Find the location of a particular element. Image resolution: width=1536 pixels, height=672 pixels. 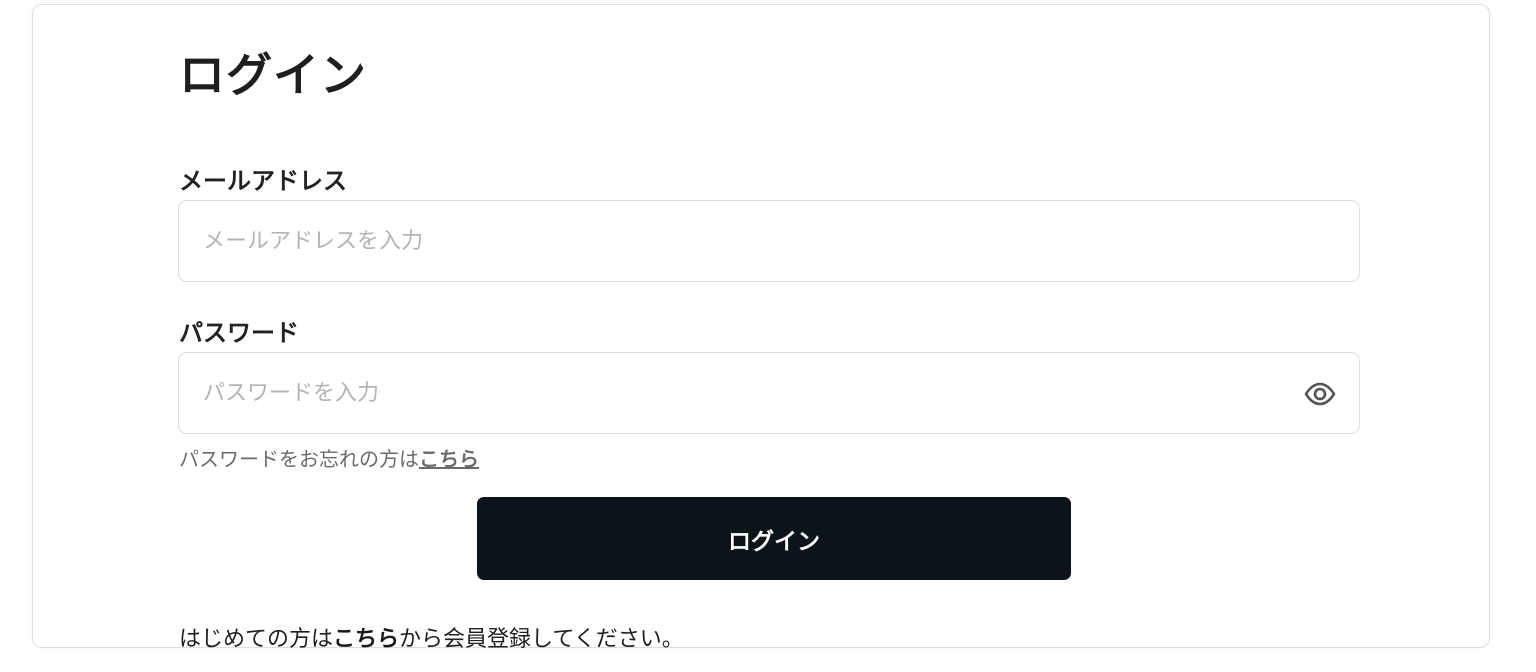

forgot-password-text: パスワードをお忘れの方は is located at coordinates (299, 459).